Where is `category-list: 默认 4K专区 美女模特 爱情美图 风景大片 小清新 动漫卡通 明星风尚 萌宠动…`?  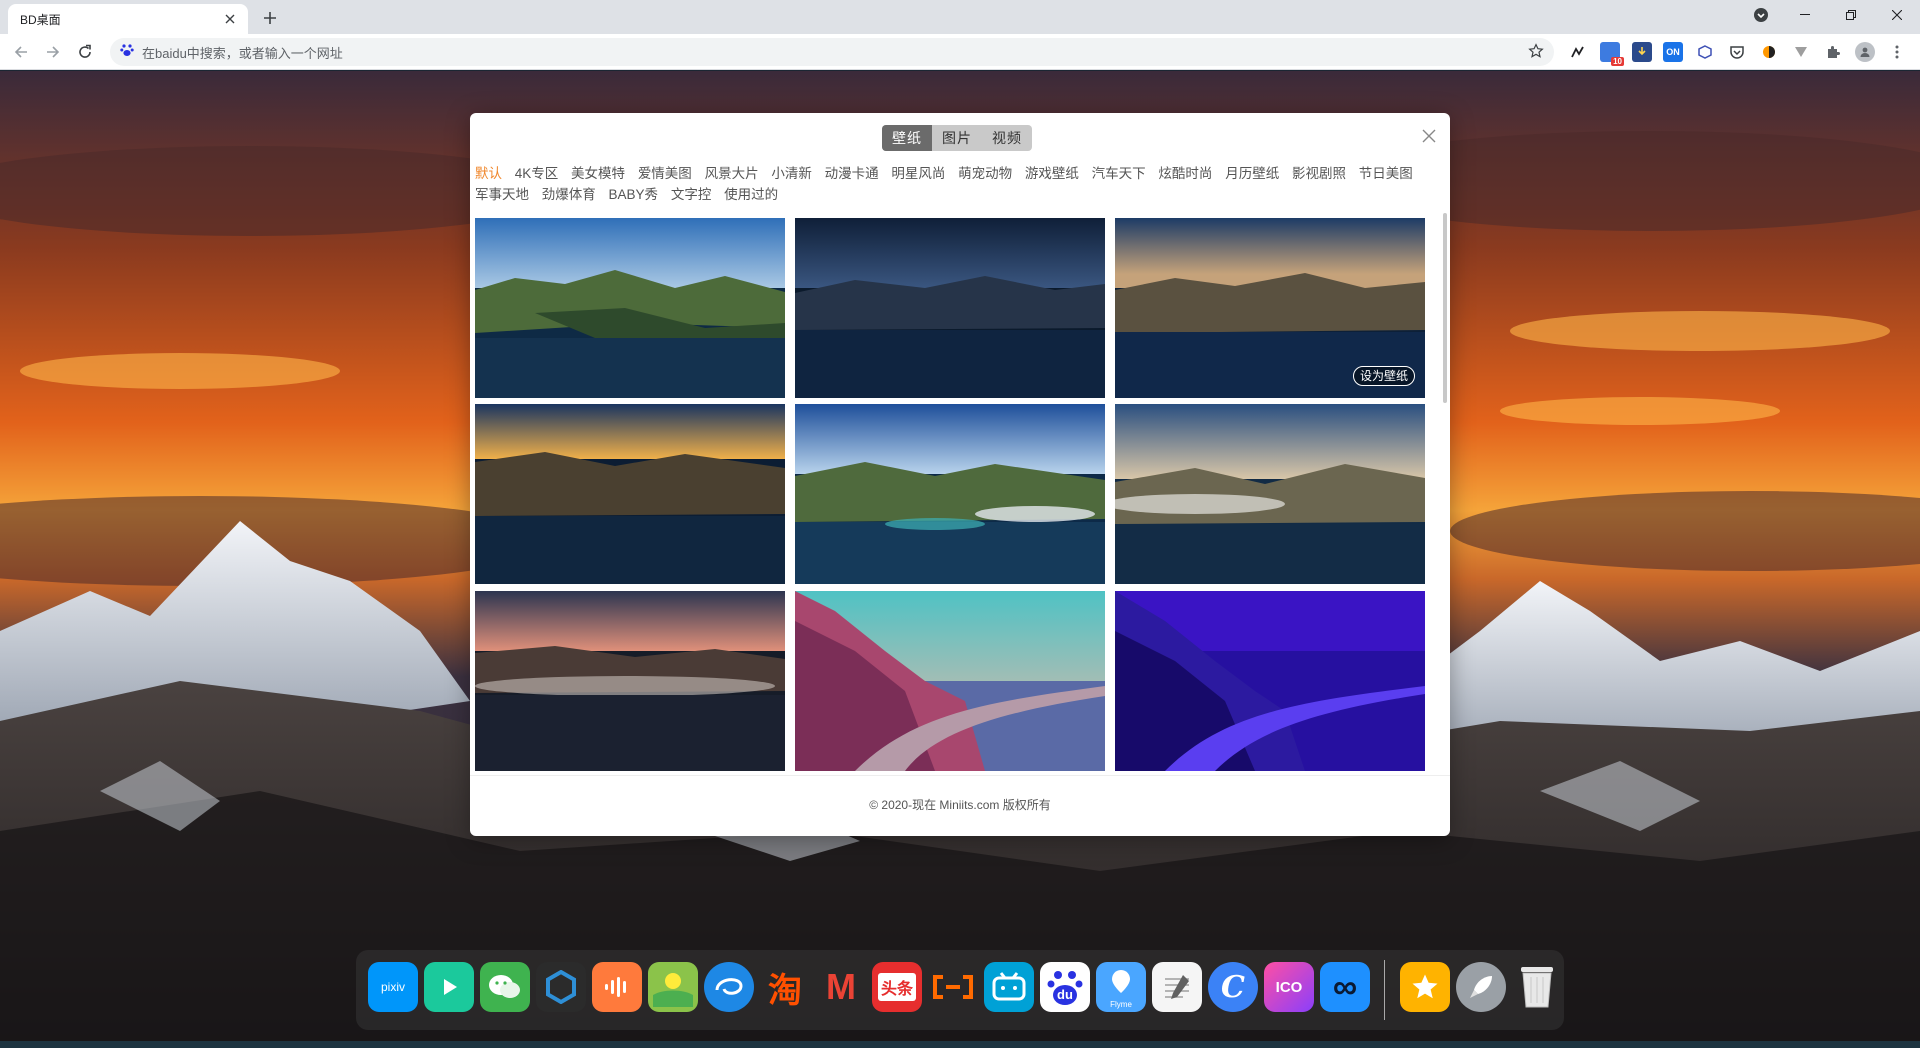 category-list: 默认 4K专区 美女模特 爱情美图 风景大片 小清新 动漫卡通 明星风尚 萌宠动… is located at coordinates (960, 184).